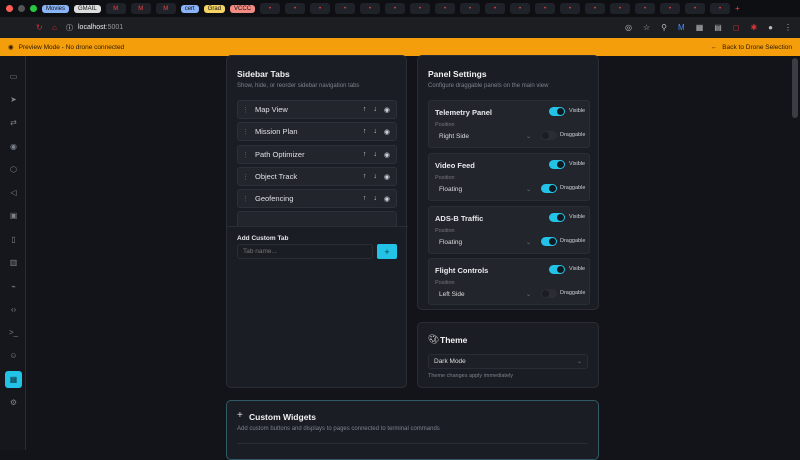  I want to click on send-icon: ➤, so click(13, 99).